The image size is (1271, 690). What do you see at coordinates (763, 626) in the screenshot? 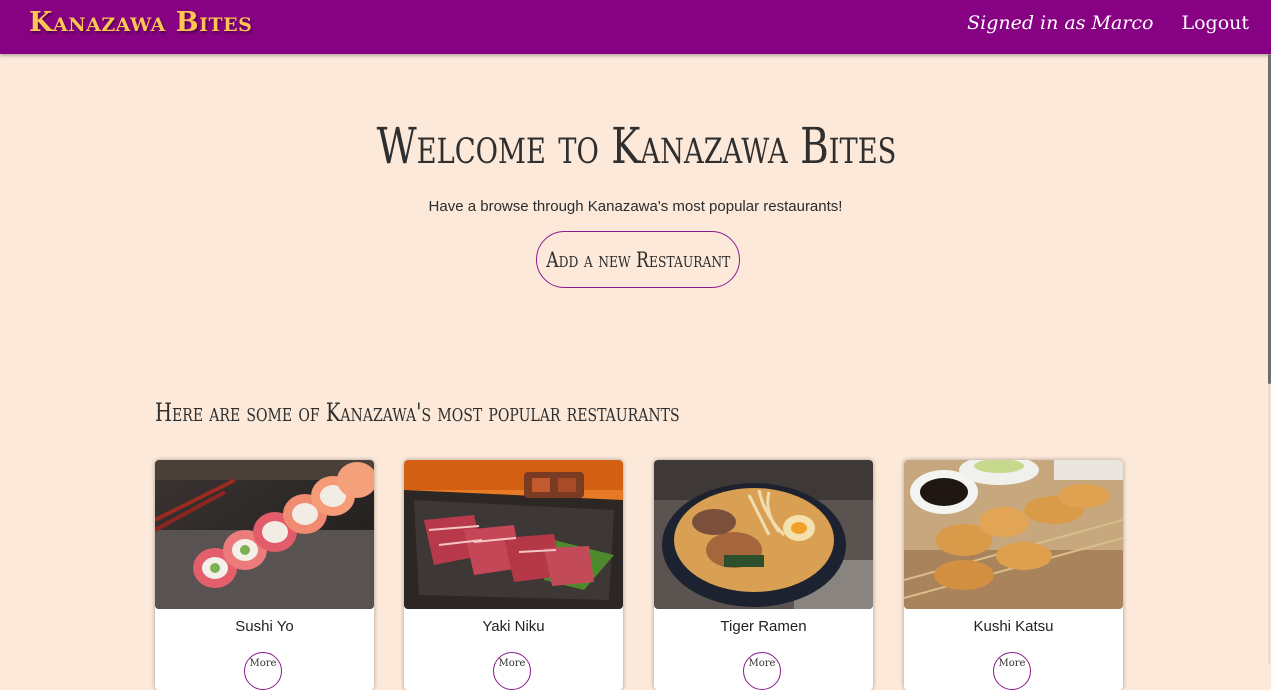
I see `restaurant-name: Tiger Ramen` at bounding box center [763, 626].